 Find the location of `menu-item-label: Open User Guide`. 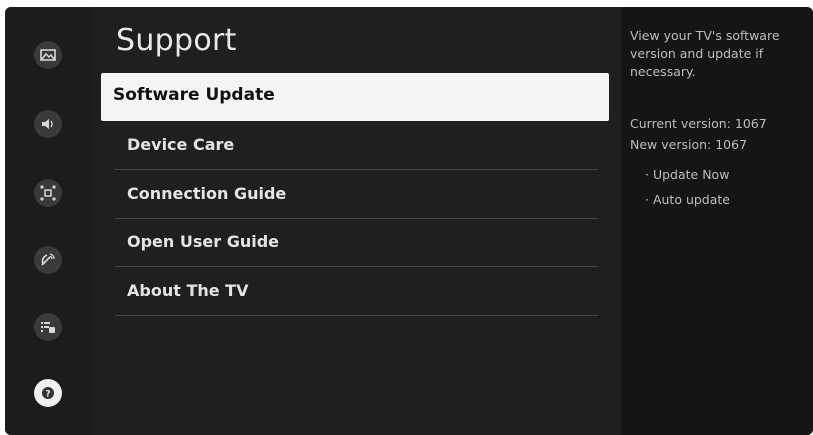

menu-item-label: Open User Guide is located at coordinates (203, 241).